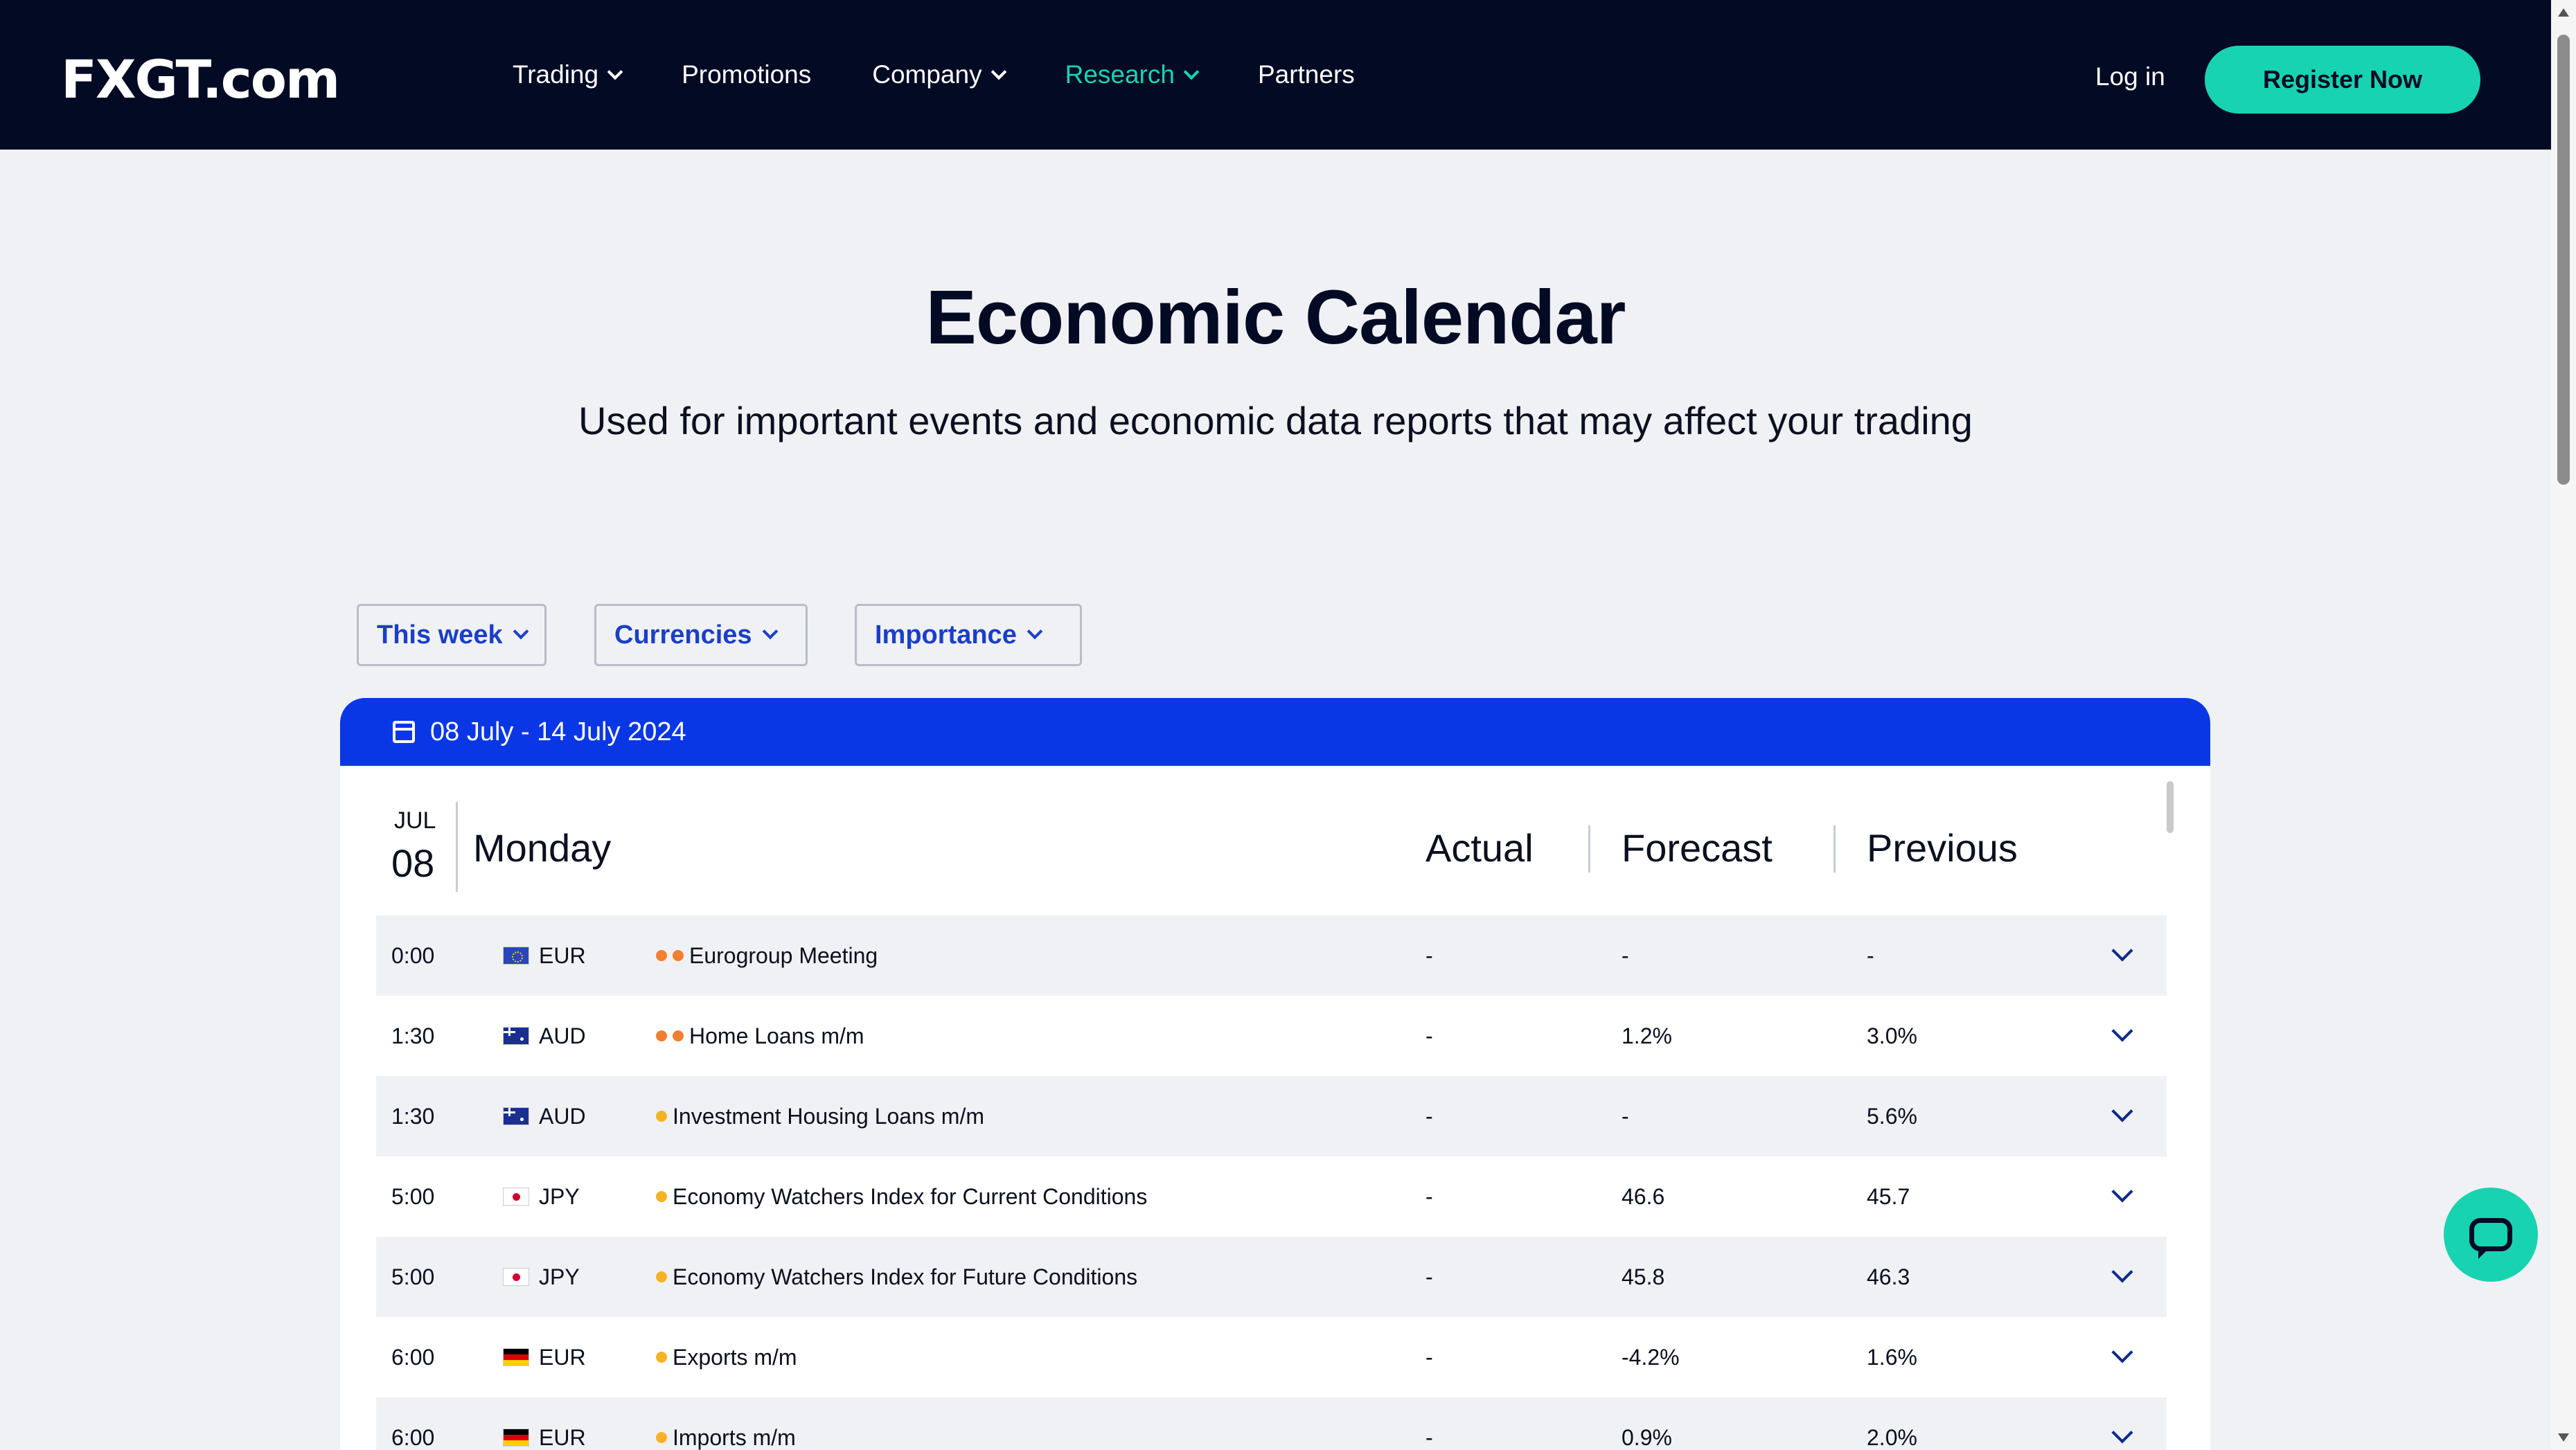 The width and height of the screenshot is (2576, 1450). I want to click on event-time: 6:00, so click(413, 1437).